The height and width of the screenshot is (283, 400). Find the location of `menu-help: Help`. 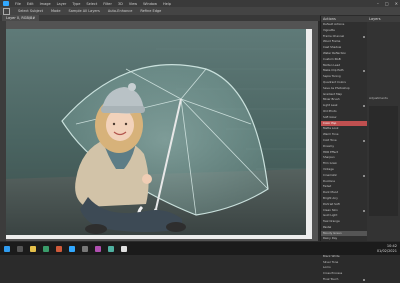

menu-help: Help is located at coordinates (167, 4).